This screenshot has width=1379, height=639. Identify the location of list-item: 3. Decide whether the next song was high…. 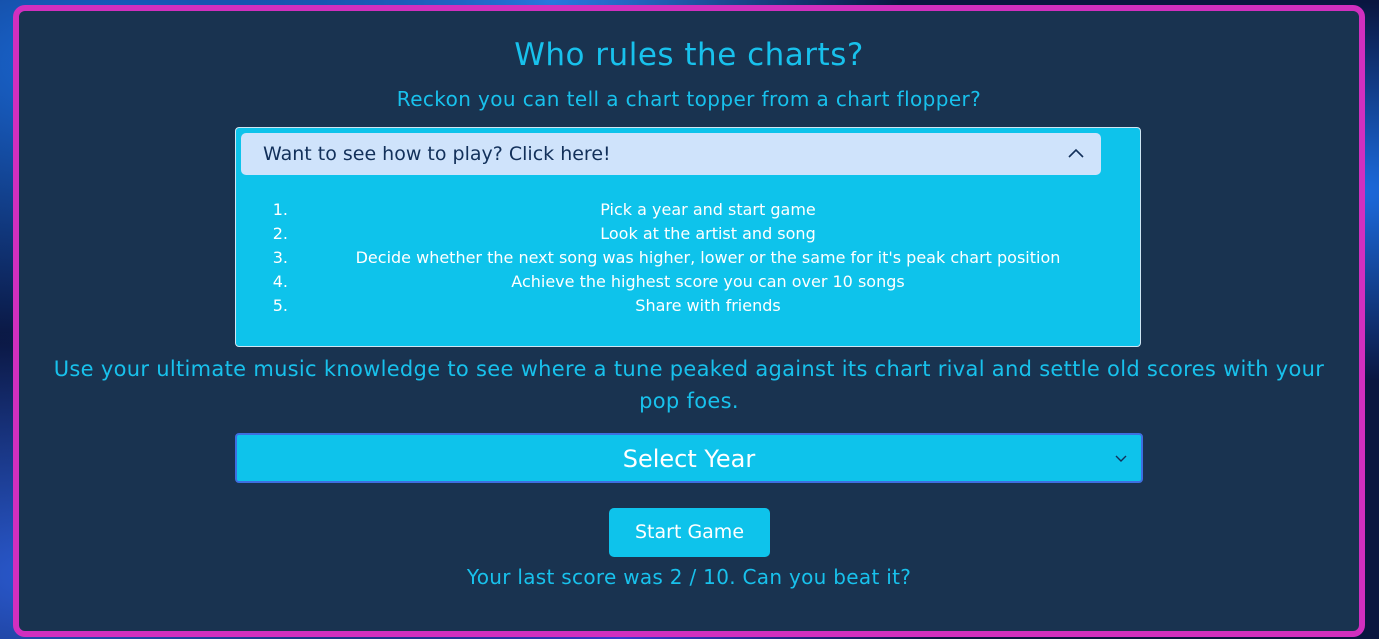
(688, 258).